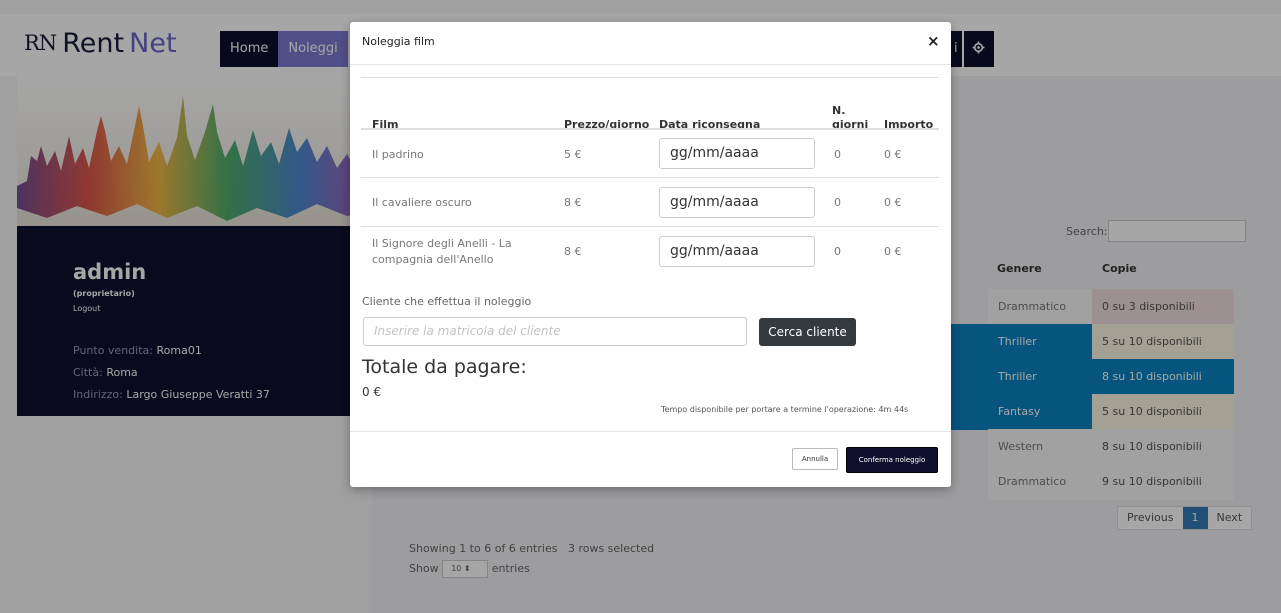  Describe the element at coordinates (815, 459) in the screenshot. I see `annulla-button: Annulla` at that location.